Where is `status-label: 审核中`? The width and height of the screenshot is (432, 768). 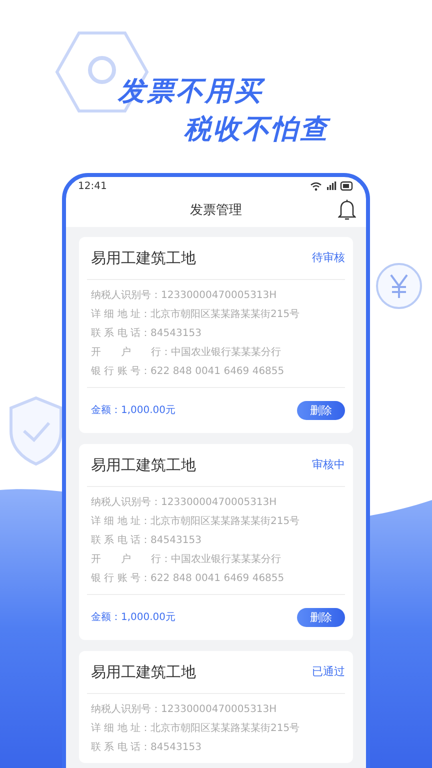 status-label: 审核中 is located at coordinates (328, 464).